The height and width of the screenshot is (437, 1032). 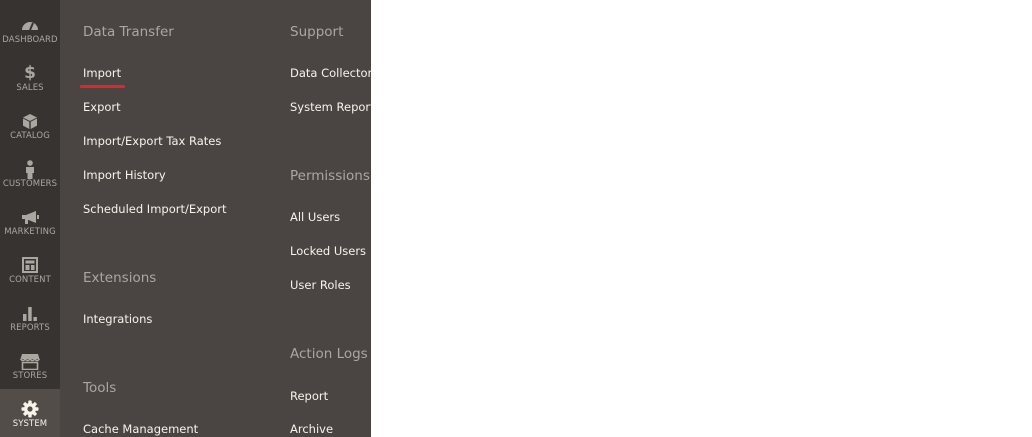 What do you see at coordinates (102, 107) in the screenshot?
I see `menu-link-export: Export` at bounding box center [102, 107].